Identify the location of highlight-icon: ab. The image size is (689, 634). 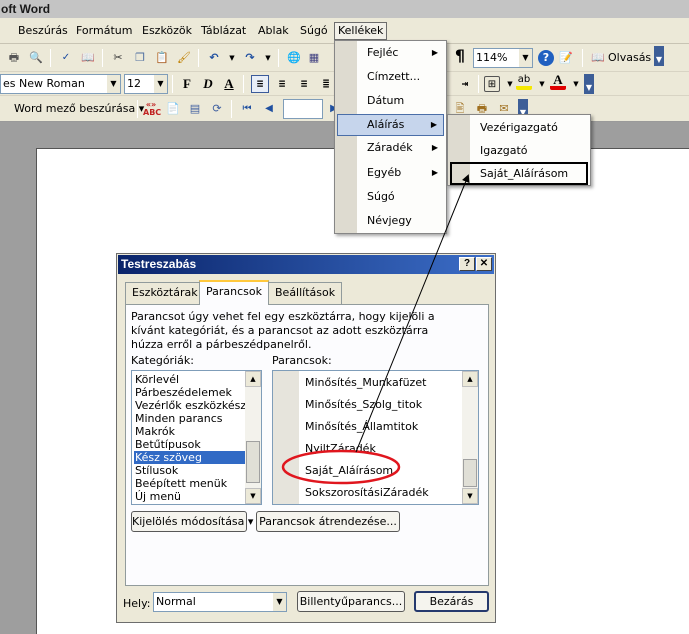
(524, 82).